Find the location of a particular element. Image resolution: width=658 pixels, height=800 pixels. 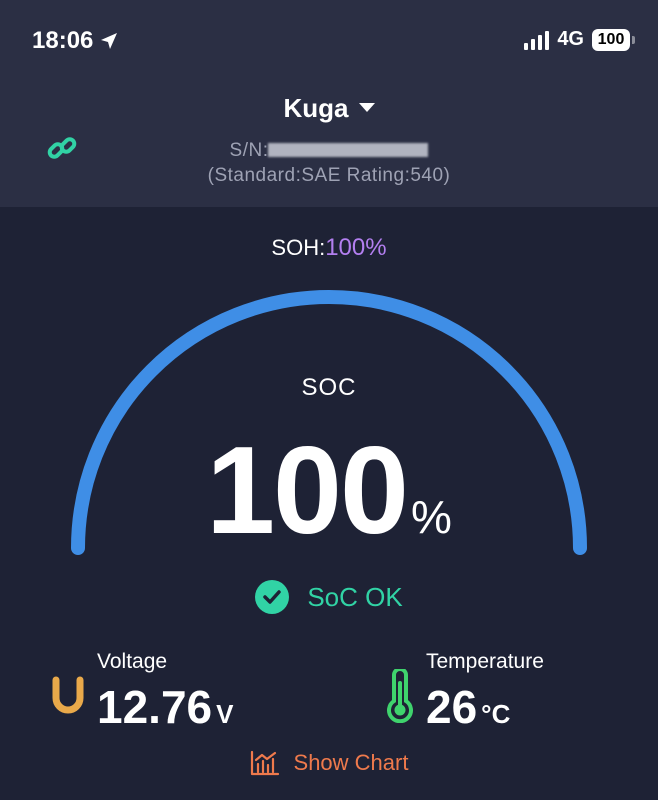

temperature-label: Temperature is located at coordinates (485, 661).